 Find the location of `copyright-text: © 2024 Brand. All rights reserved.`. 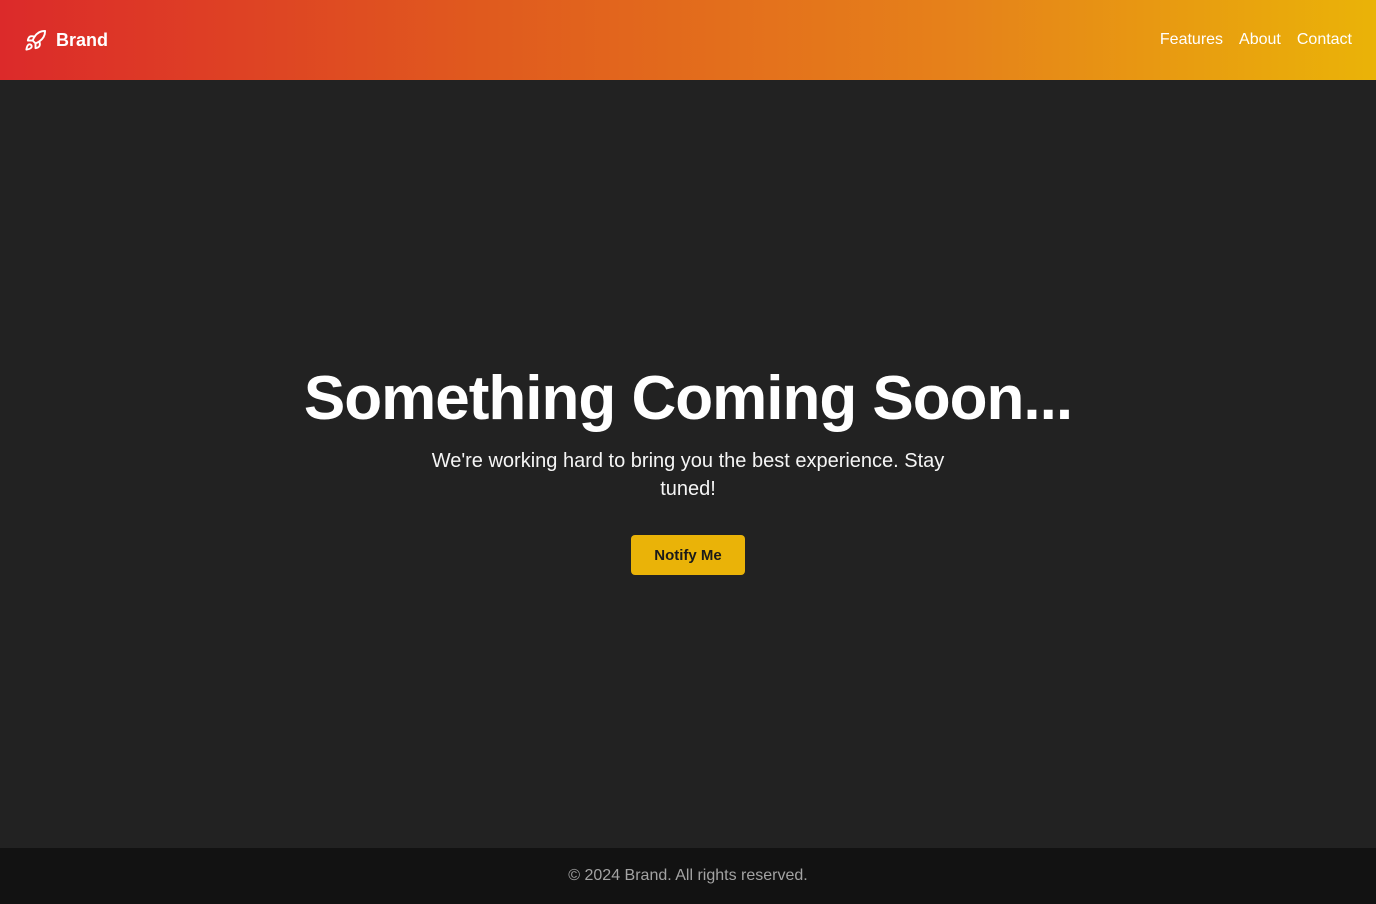

copyright-text: © 2024 Brand. All rights reserved. is located at coordinates (688, 875).